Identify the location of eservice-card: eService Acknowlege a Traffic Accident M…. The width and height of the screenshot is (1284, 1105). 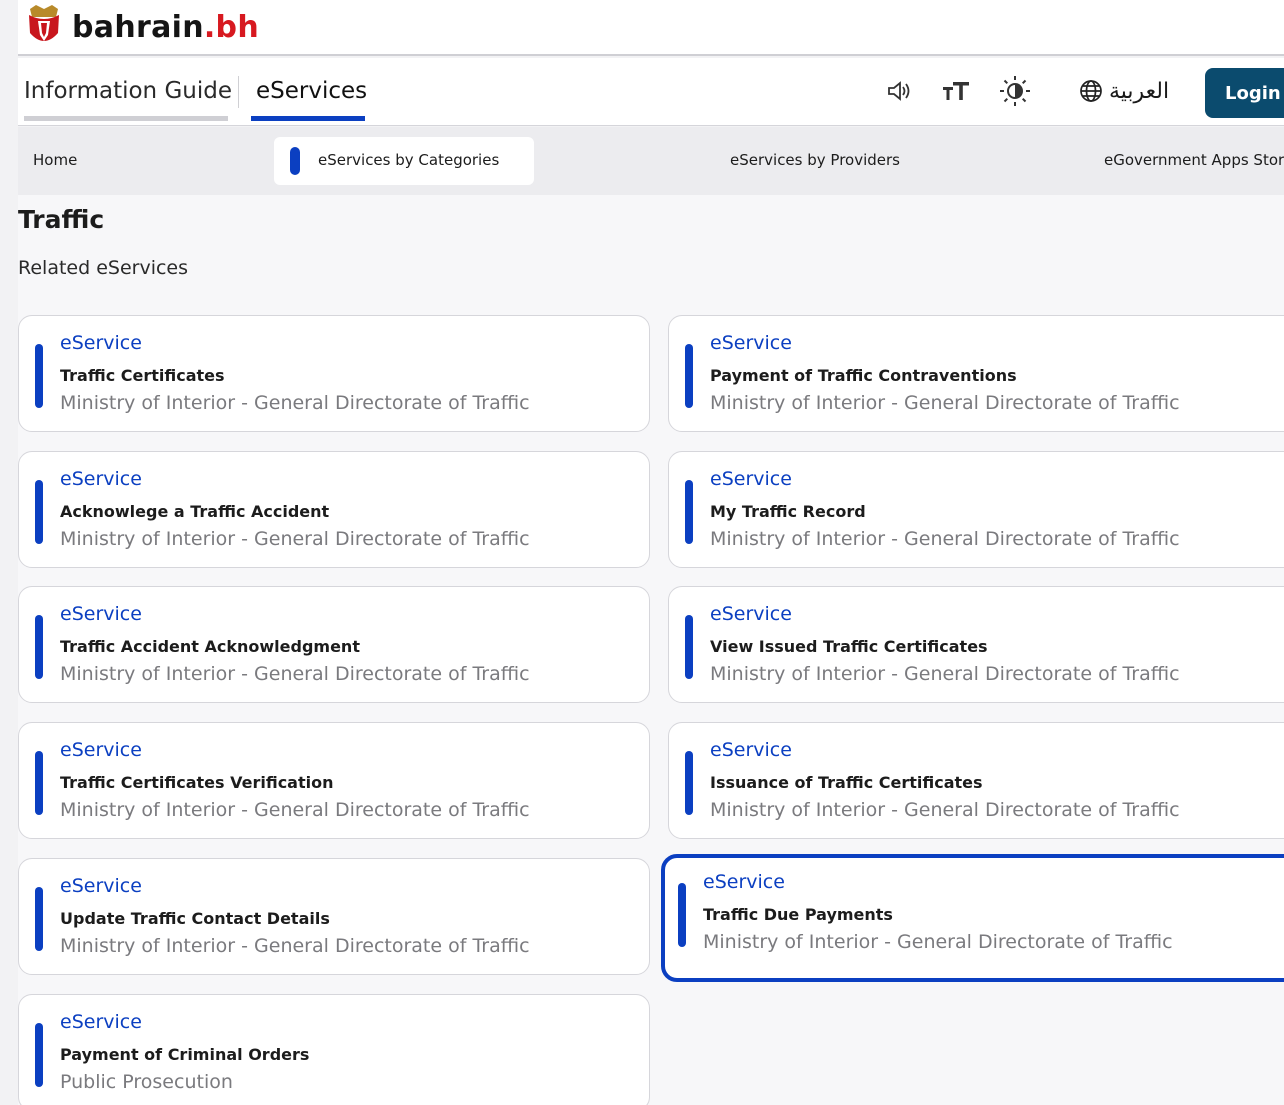
(334, 509).